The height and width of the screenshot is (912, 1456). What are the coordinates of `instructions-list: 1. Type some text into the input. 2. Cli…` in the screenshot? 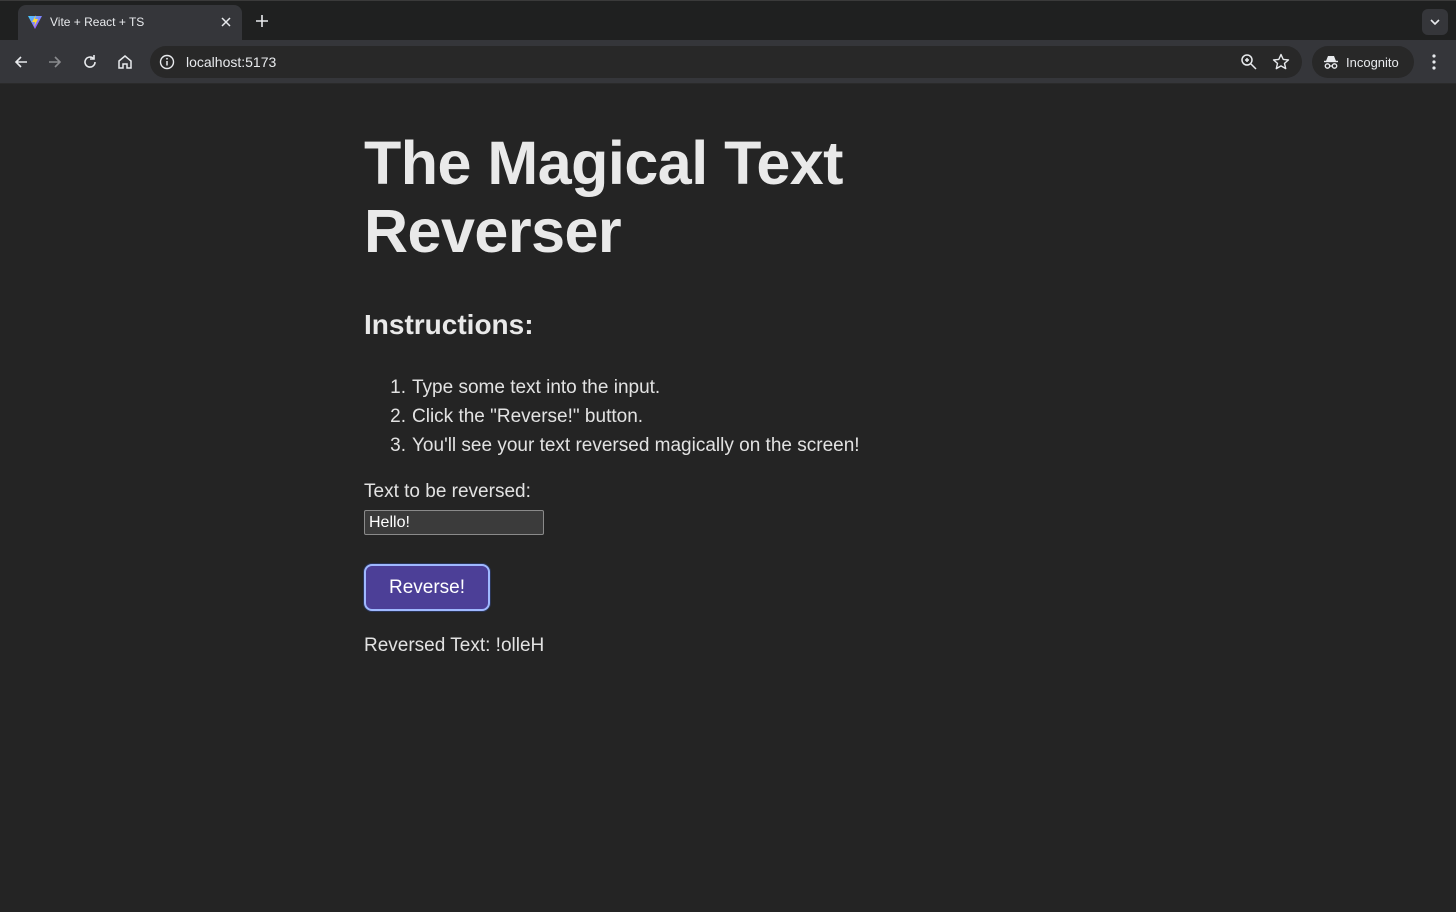 It's located at (612, 416).